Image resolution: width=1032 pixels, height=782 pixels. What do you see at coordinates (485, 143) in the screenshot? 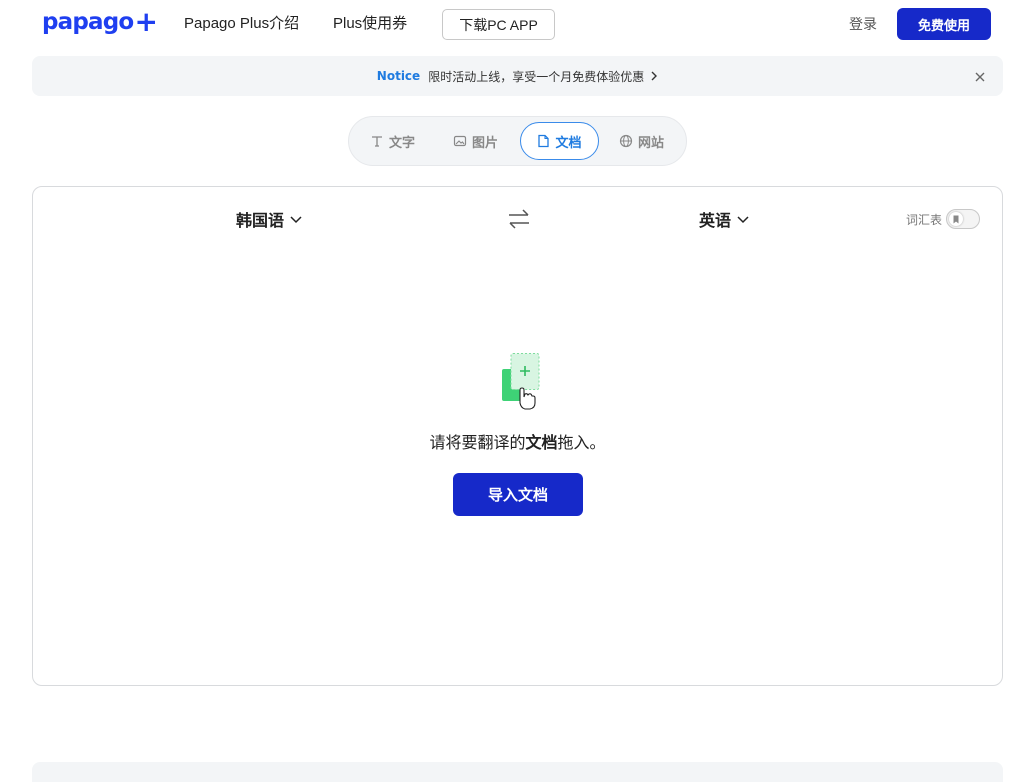
I see `tab-image-label: 图片` at bounding box center [485, 143].